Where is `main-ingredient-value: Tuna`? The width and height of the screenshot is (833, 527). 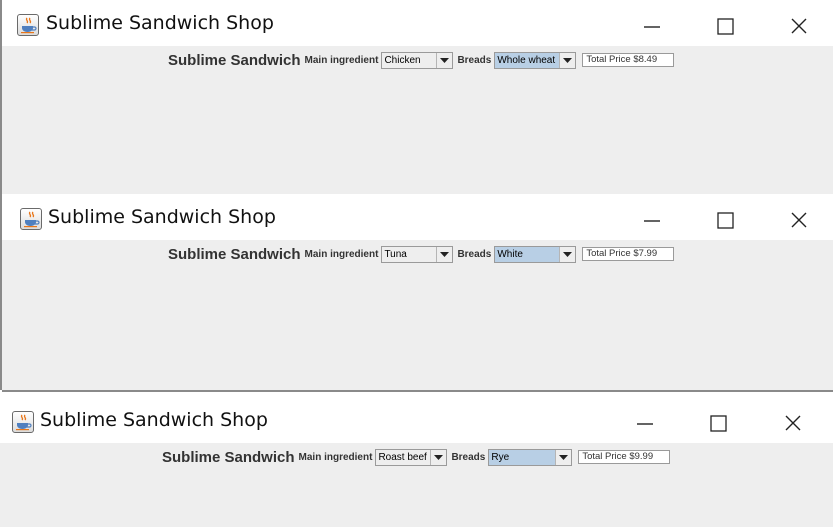
main-ingredient-value: Tuna is located at coordinates (395, 254).